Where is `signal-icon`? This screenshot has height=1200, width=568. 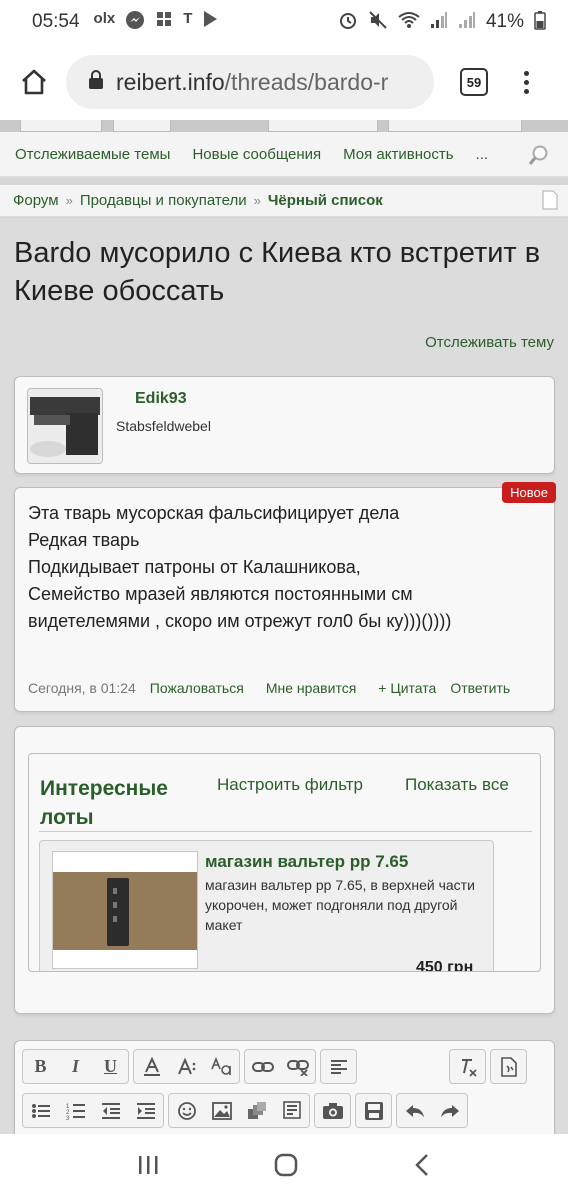
signal-icon is located at coordinates (439, 22).